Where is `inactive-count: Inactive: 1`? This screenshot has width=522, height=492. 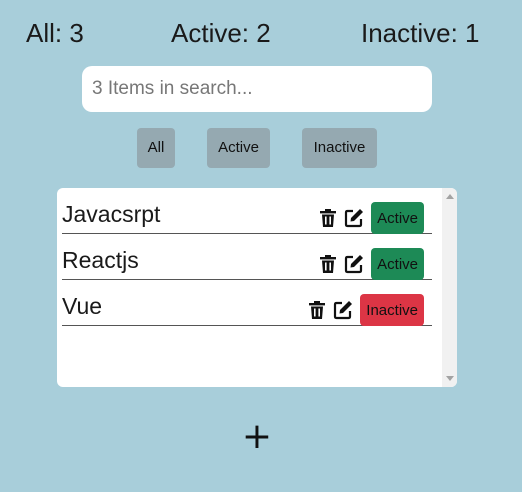 inactive-count: Inactive: 1 is located at coordinates (420, 33).